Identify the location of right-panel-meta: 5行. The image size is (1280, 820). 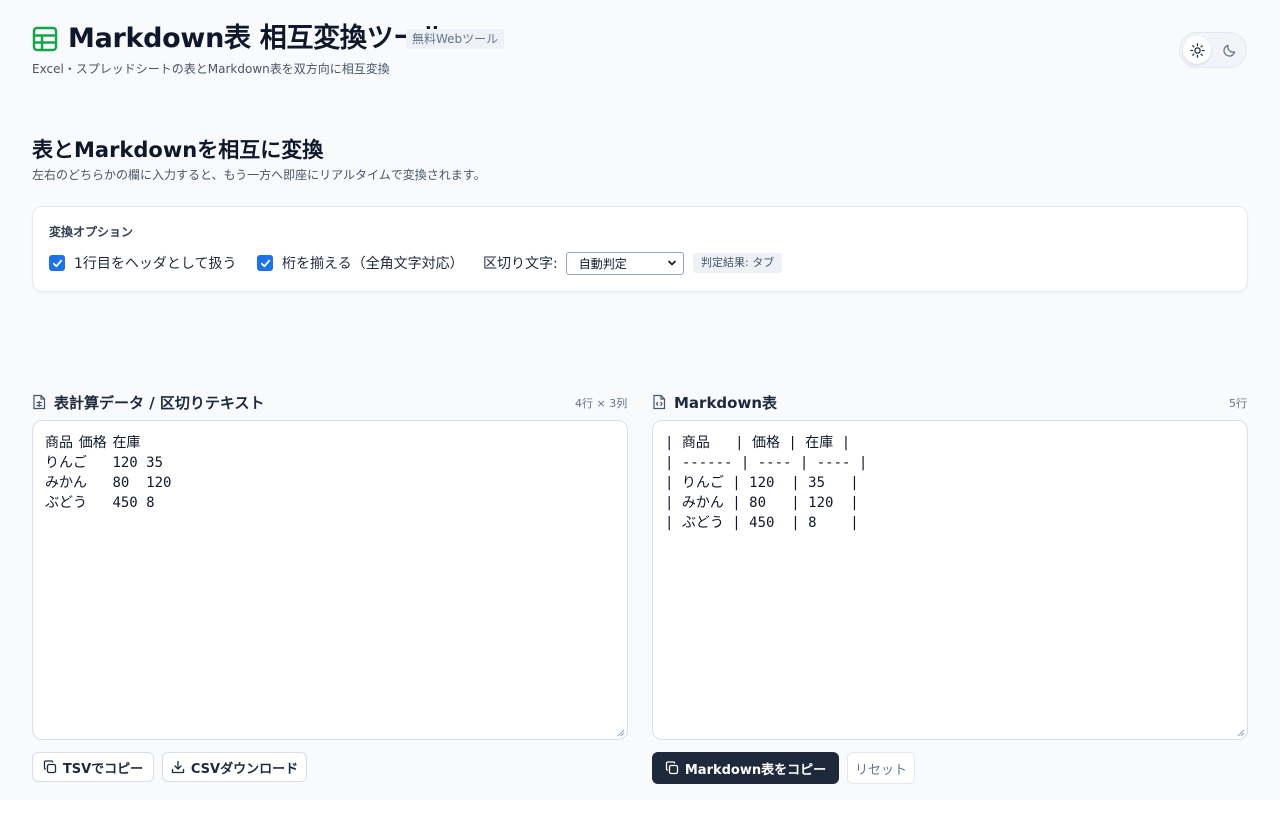
(1238, 403).